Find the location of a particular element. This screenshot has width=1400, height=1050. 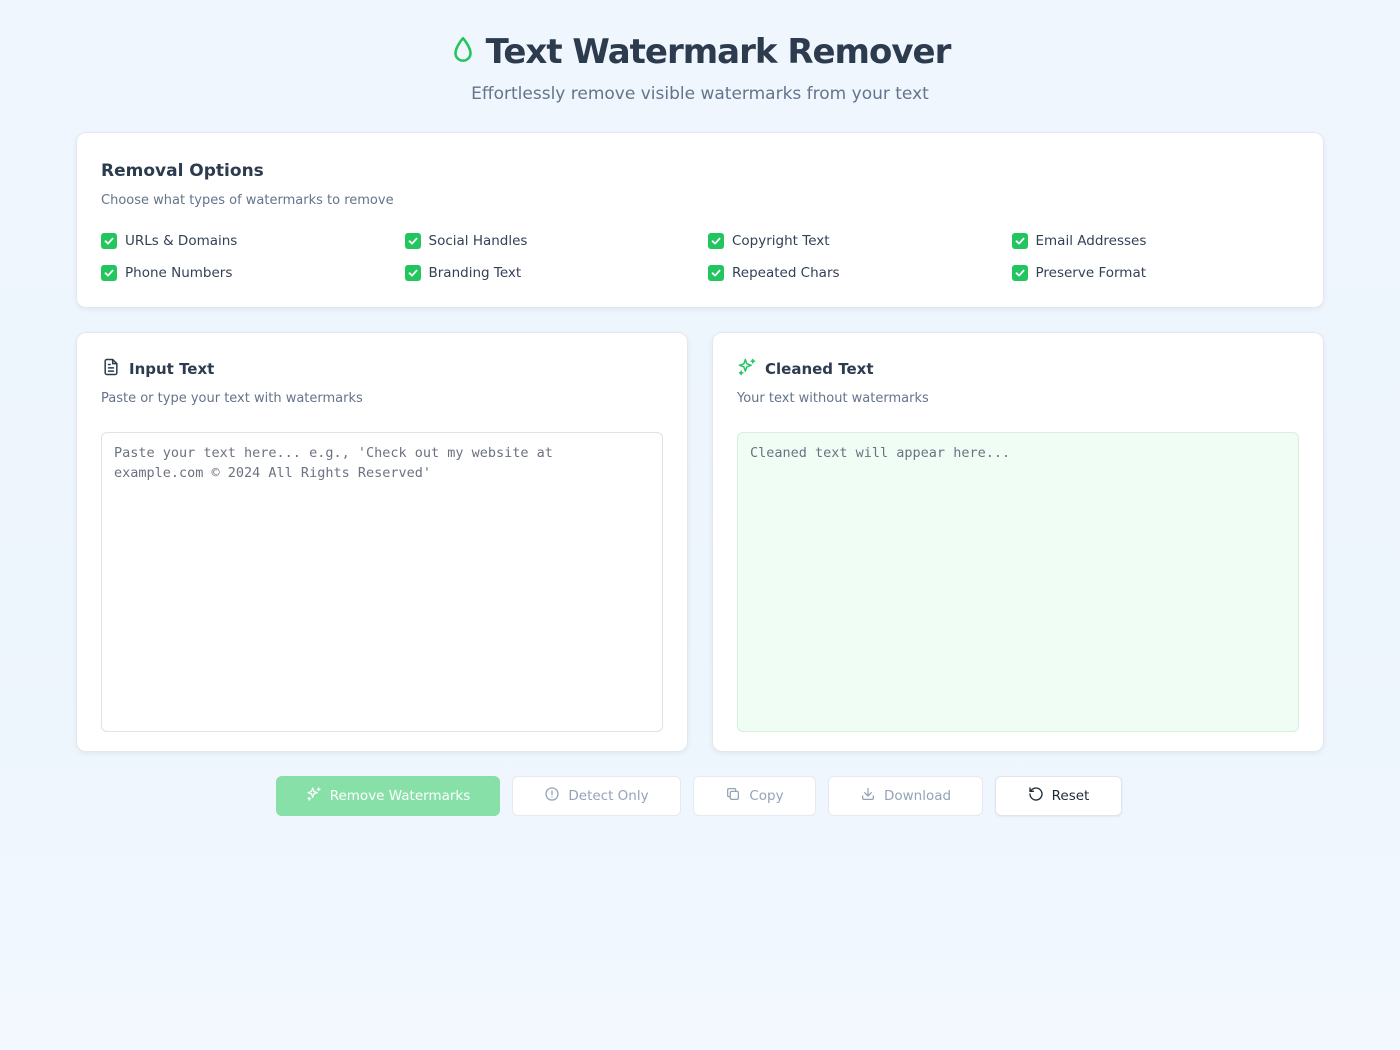

rotate-ccw-icon is located at coordinates (1036, 796).